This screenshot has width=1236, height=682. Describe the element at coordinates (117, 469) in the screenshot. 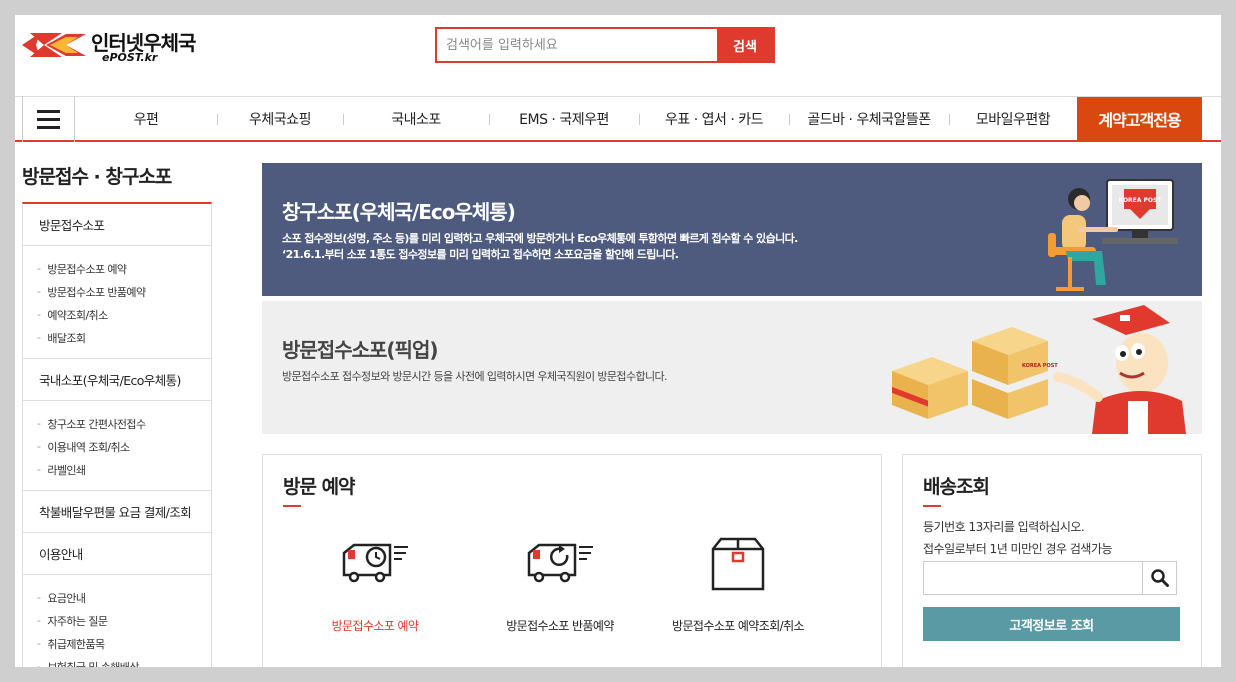

I see `sidebar-item-label-print: 라벨인쇄` at that location.